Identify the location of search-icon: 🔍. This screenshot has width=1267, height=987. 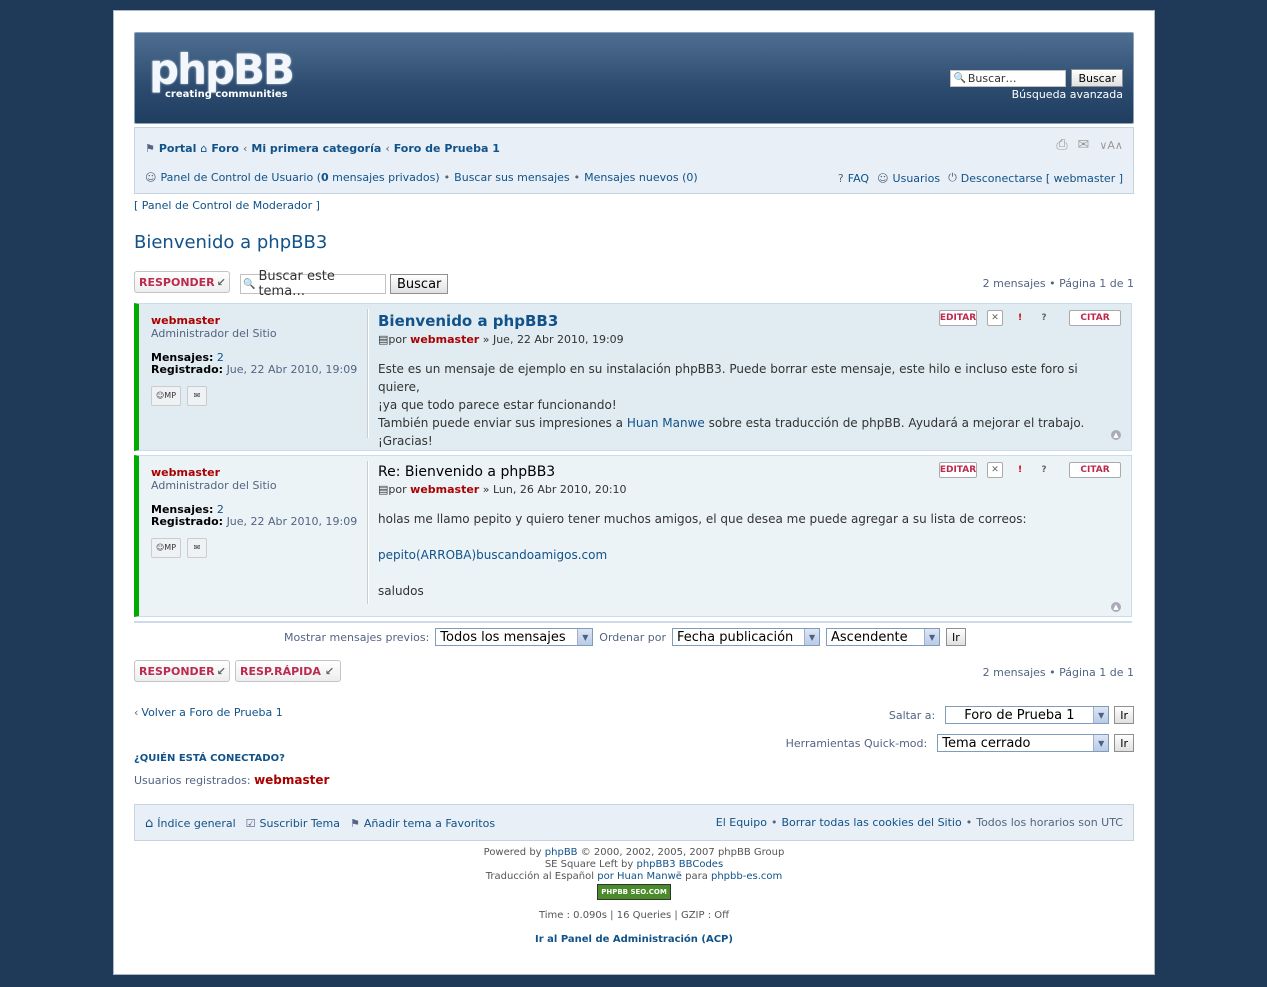
(249, 284).